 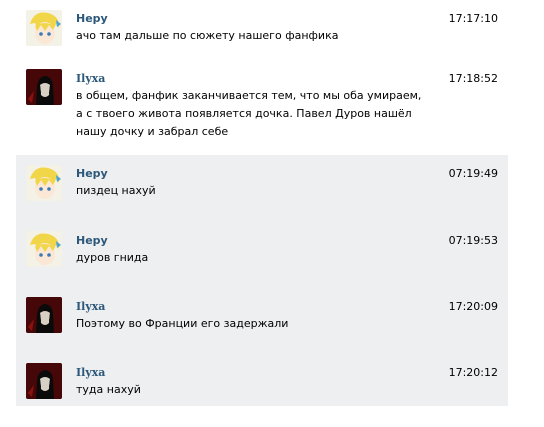 I want to click on message-timestamp: 17:20:12, so click(x=473, y=372).